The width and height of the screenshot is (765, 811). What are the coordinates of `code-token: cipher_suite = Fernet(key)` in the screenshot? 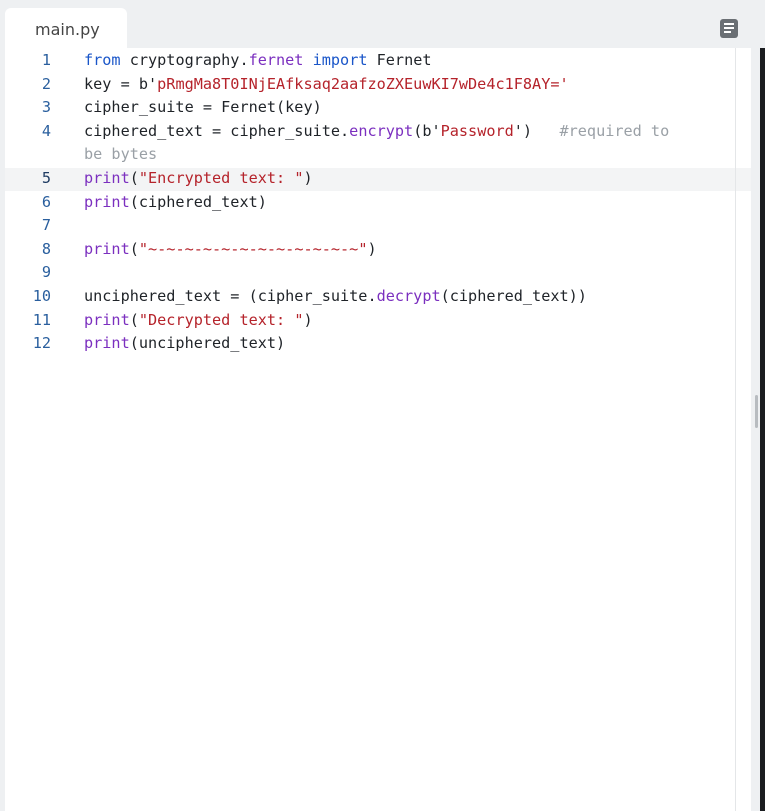 It's located at (203, 107).